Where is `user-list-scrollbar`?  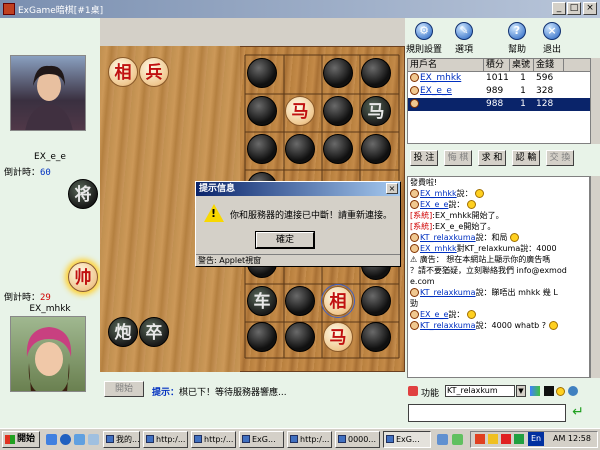
user-list-scrollbar is located at coordinates (595, 101).